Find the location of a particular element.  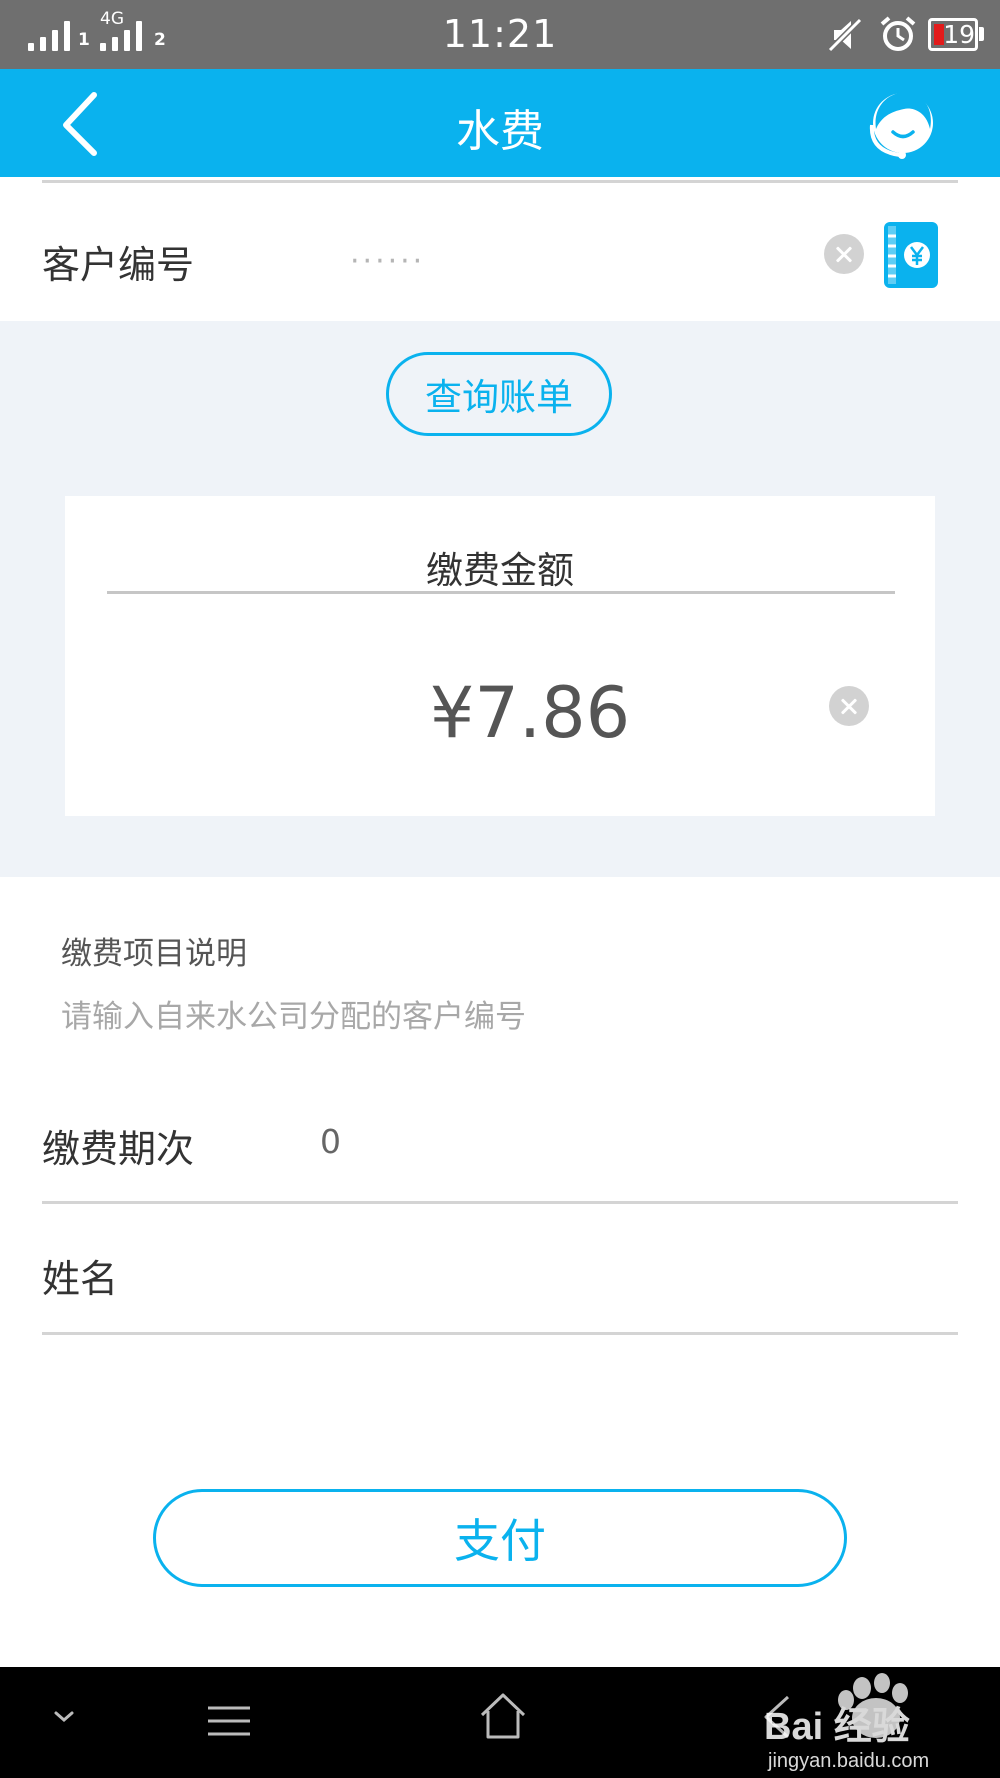

payment-period-label: 缴费期次 is located at coordinates (118, 1149).